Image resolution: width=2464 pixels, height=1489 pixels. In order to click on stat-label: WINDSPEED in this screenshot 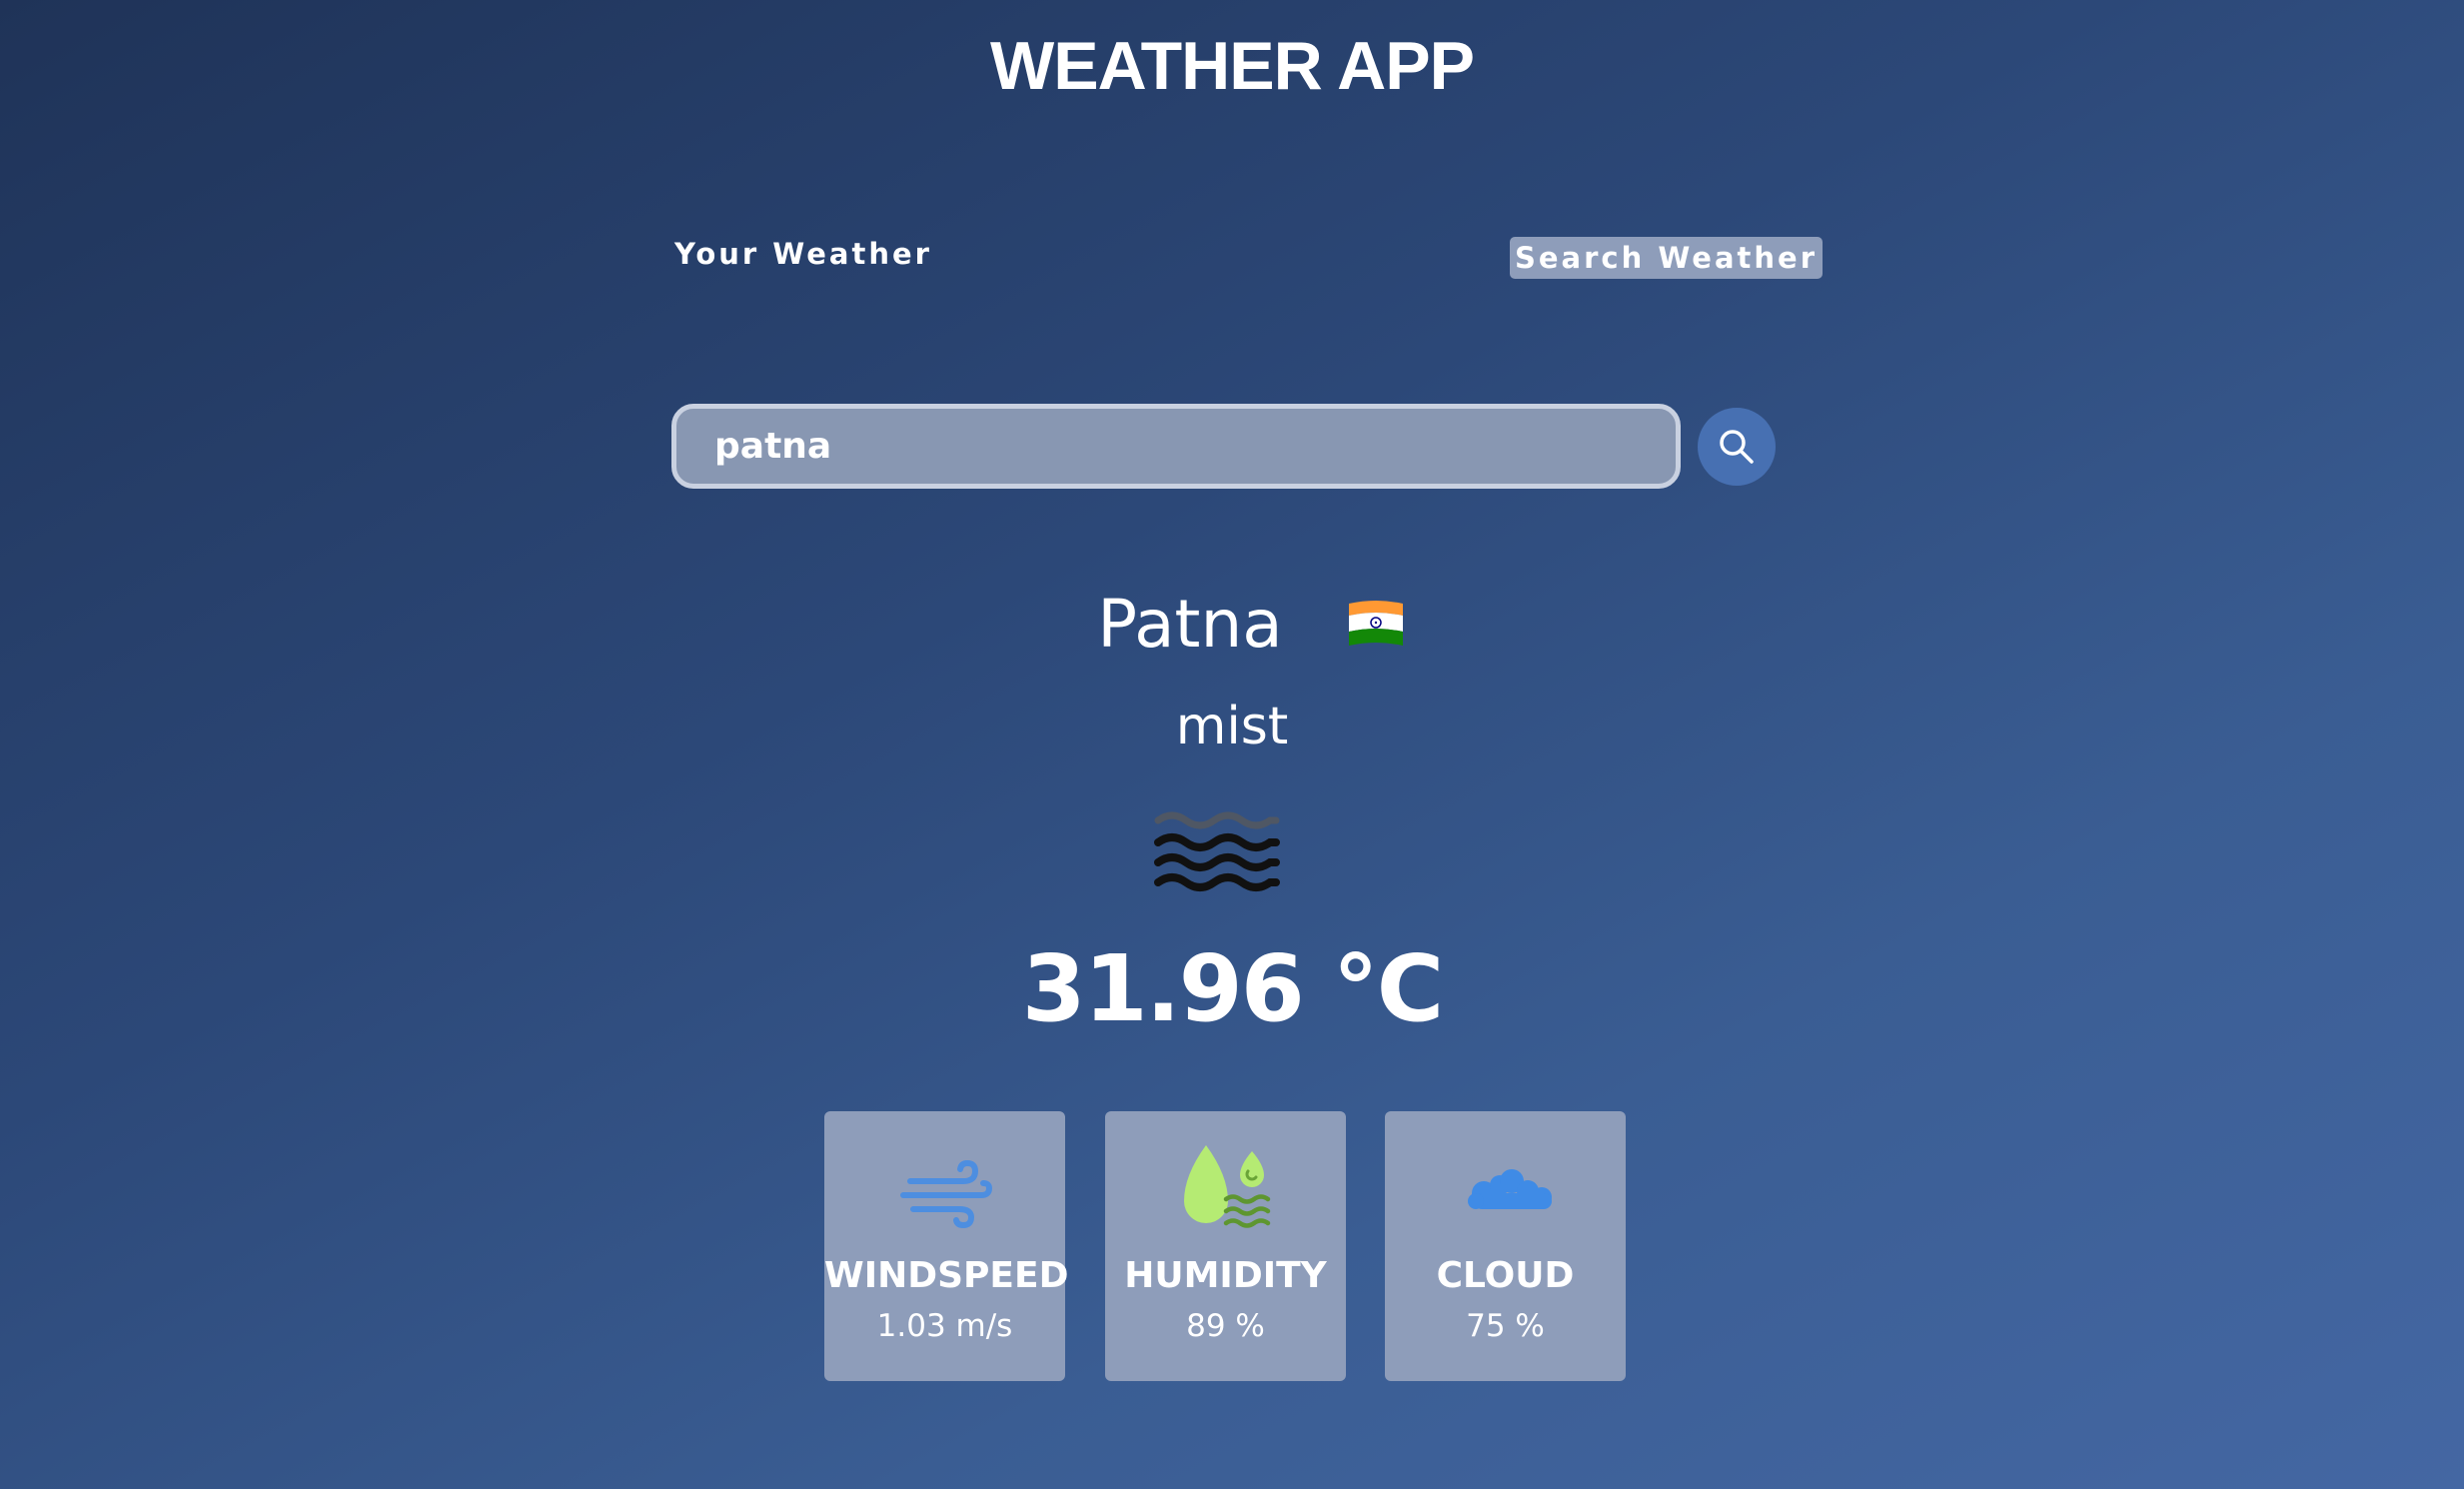, I will do `click(946, 1275)`.